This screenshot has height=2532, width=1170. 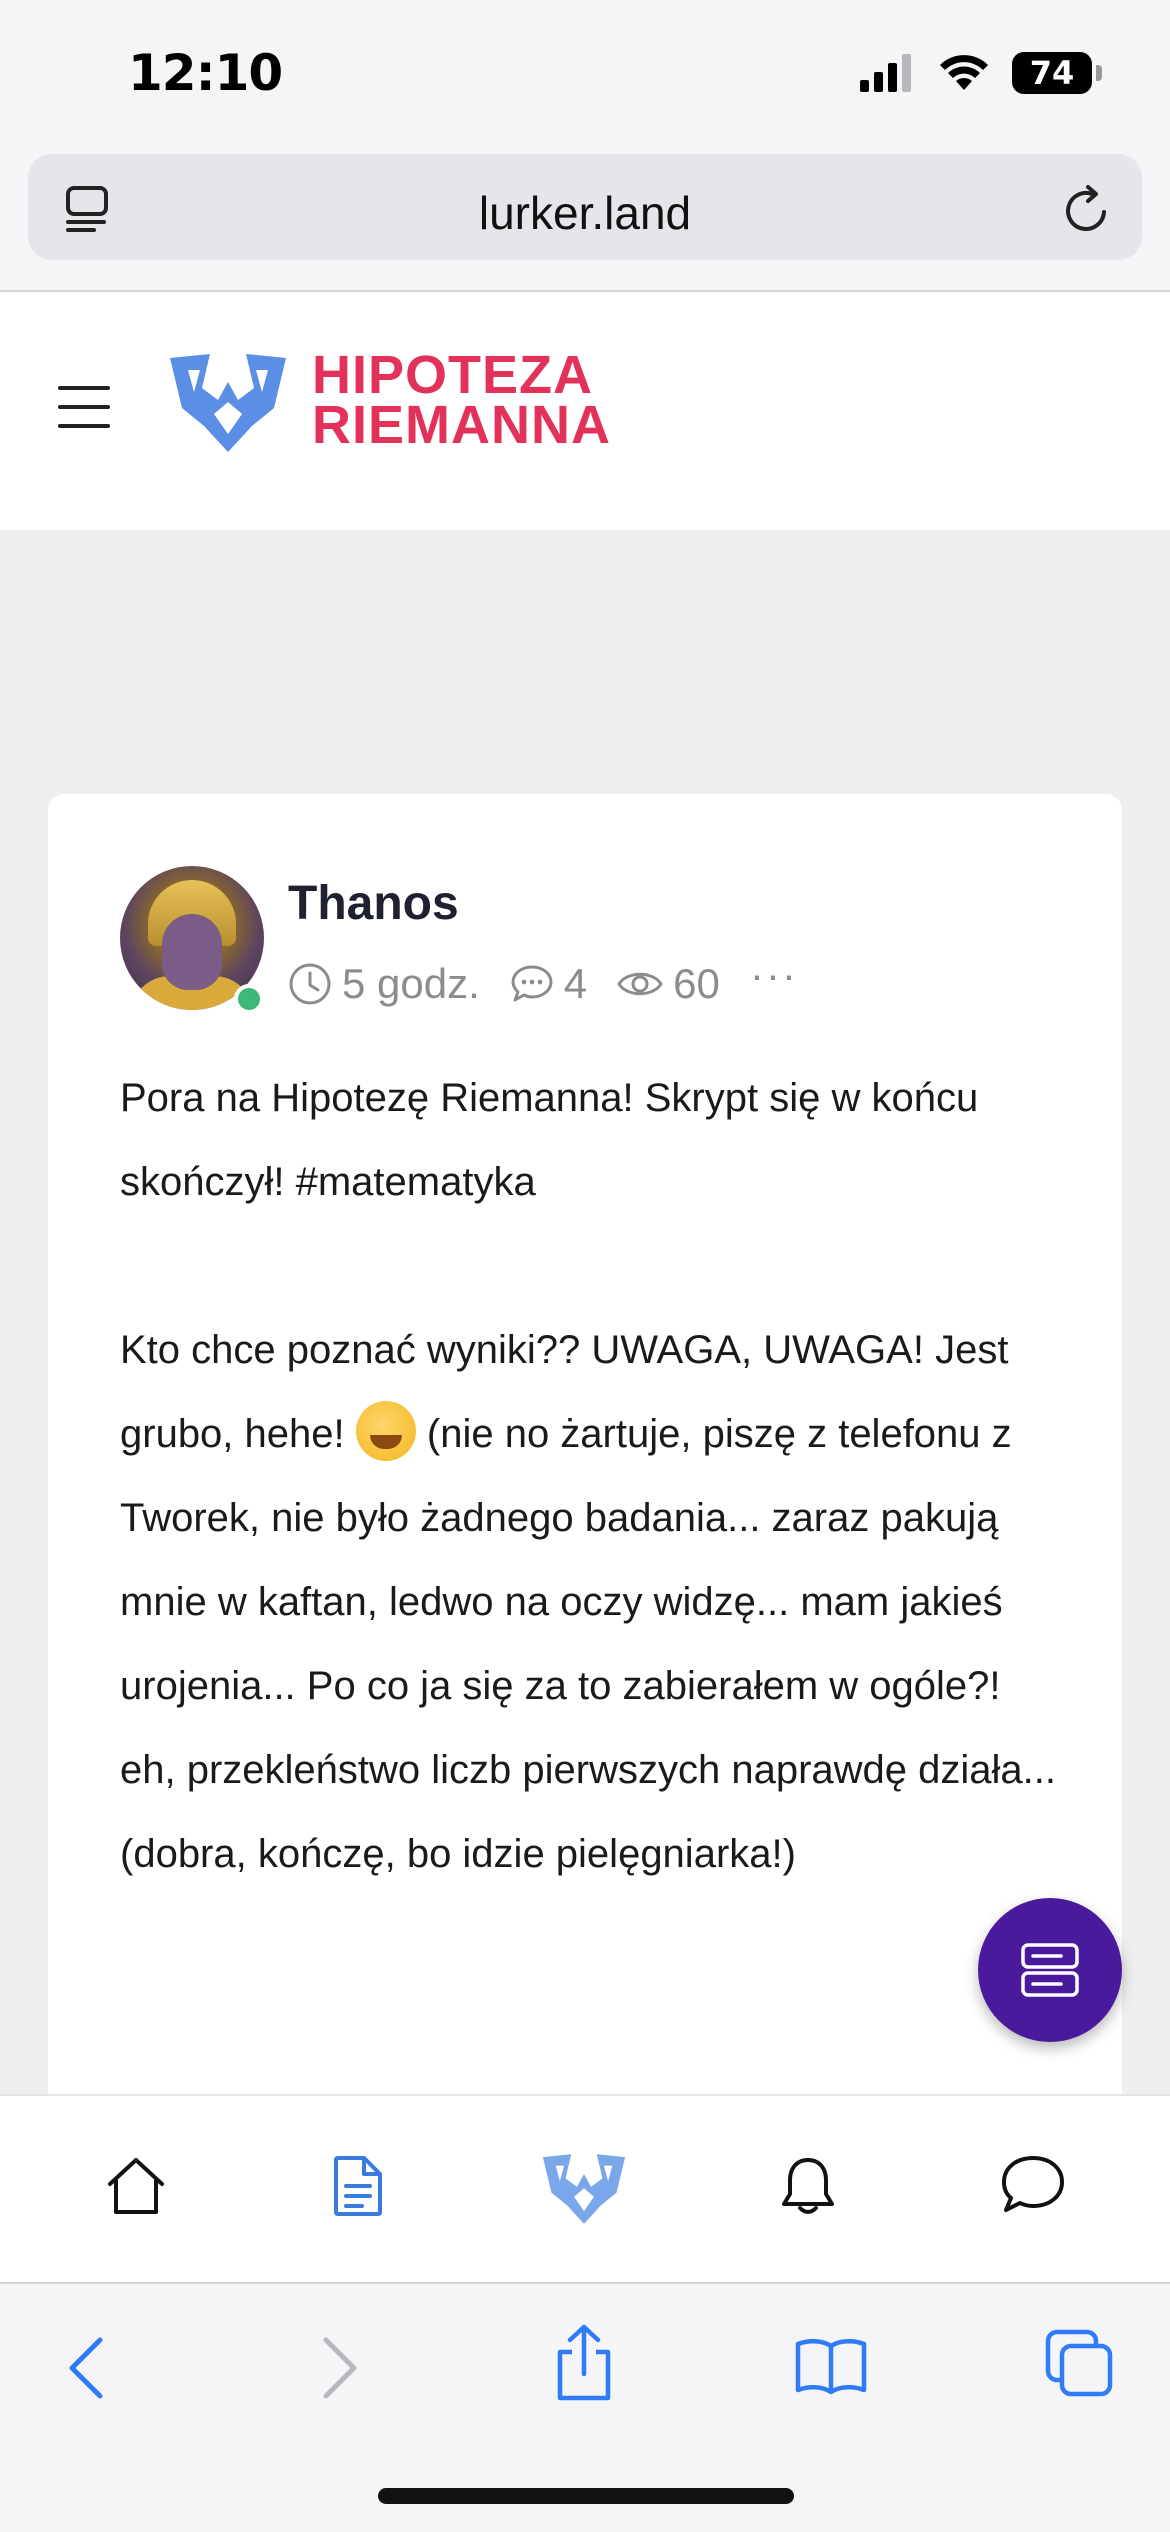 I want to click on battery-icon: 74, so click(x=1057, y=73).